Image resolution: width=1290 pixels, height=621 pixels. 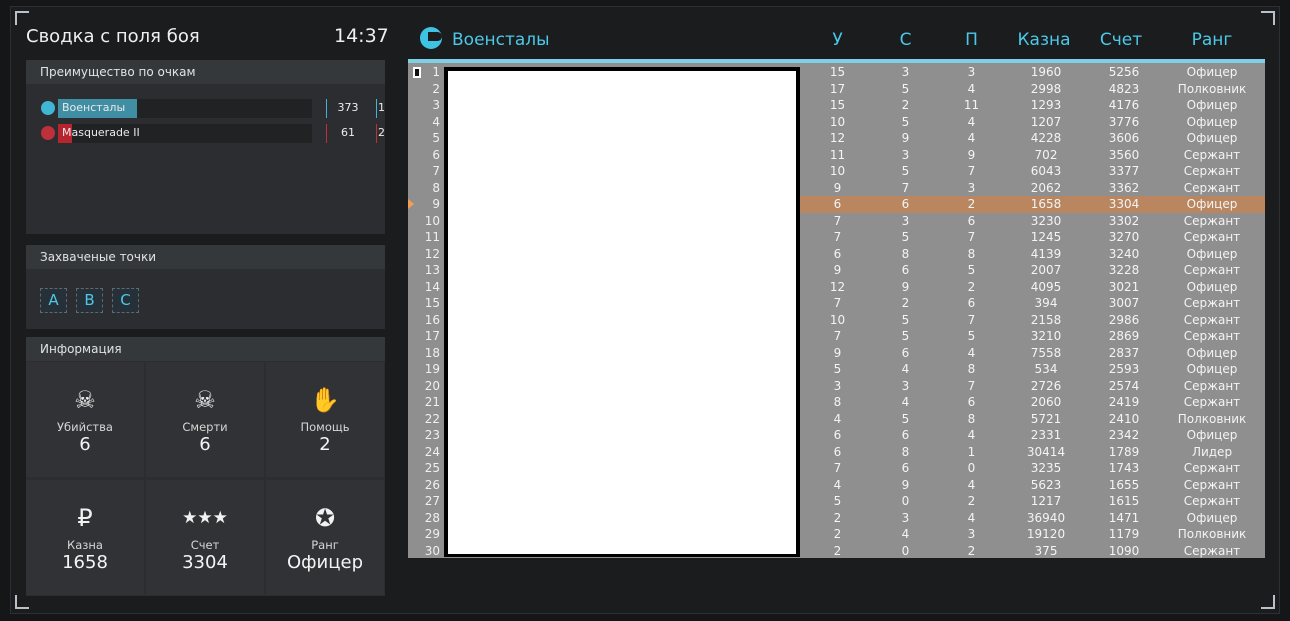 I want to click on score-value: 4176, so click(x=1124, y=105).